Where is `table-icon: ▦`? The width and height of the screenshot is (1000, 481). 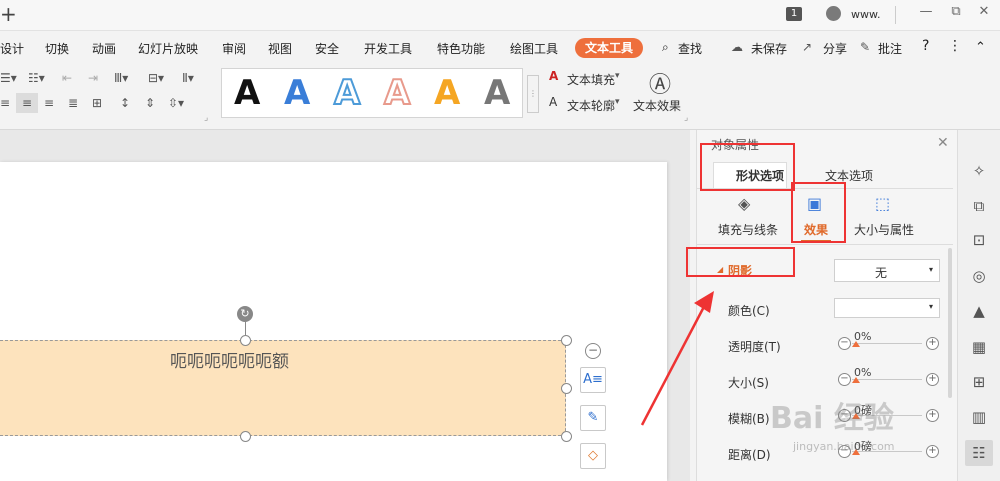
table-icon: ▦ is located at coordinates (979, 347).